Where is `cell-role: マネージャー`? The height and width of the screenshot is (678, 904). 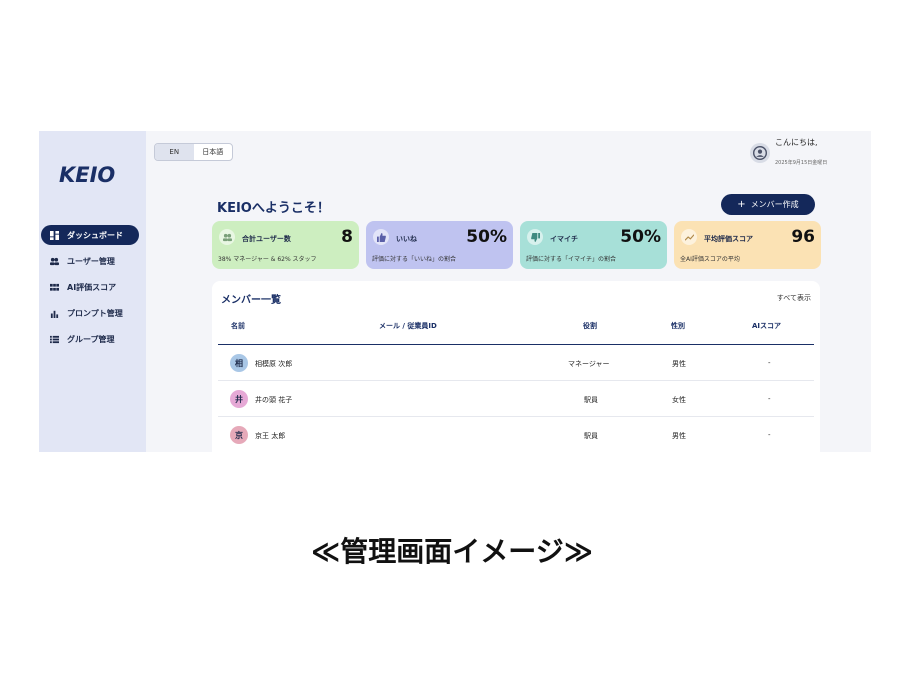 cell-role: マネージャー is located at coordinates (589, 364).